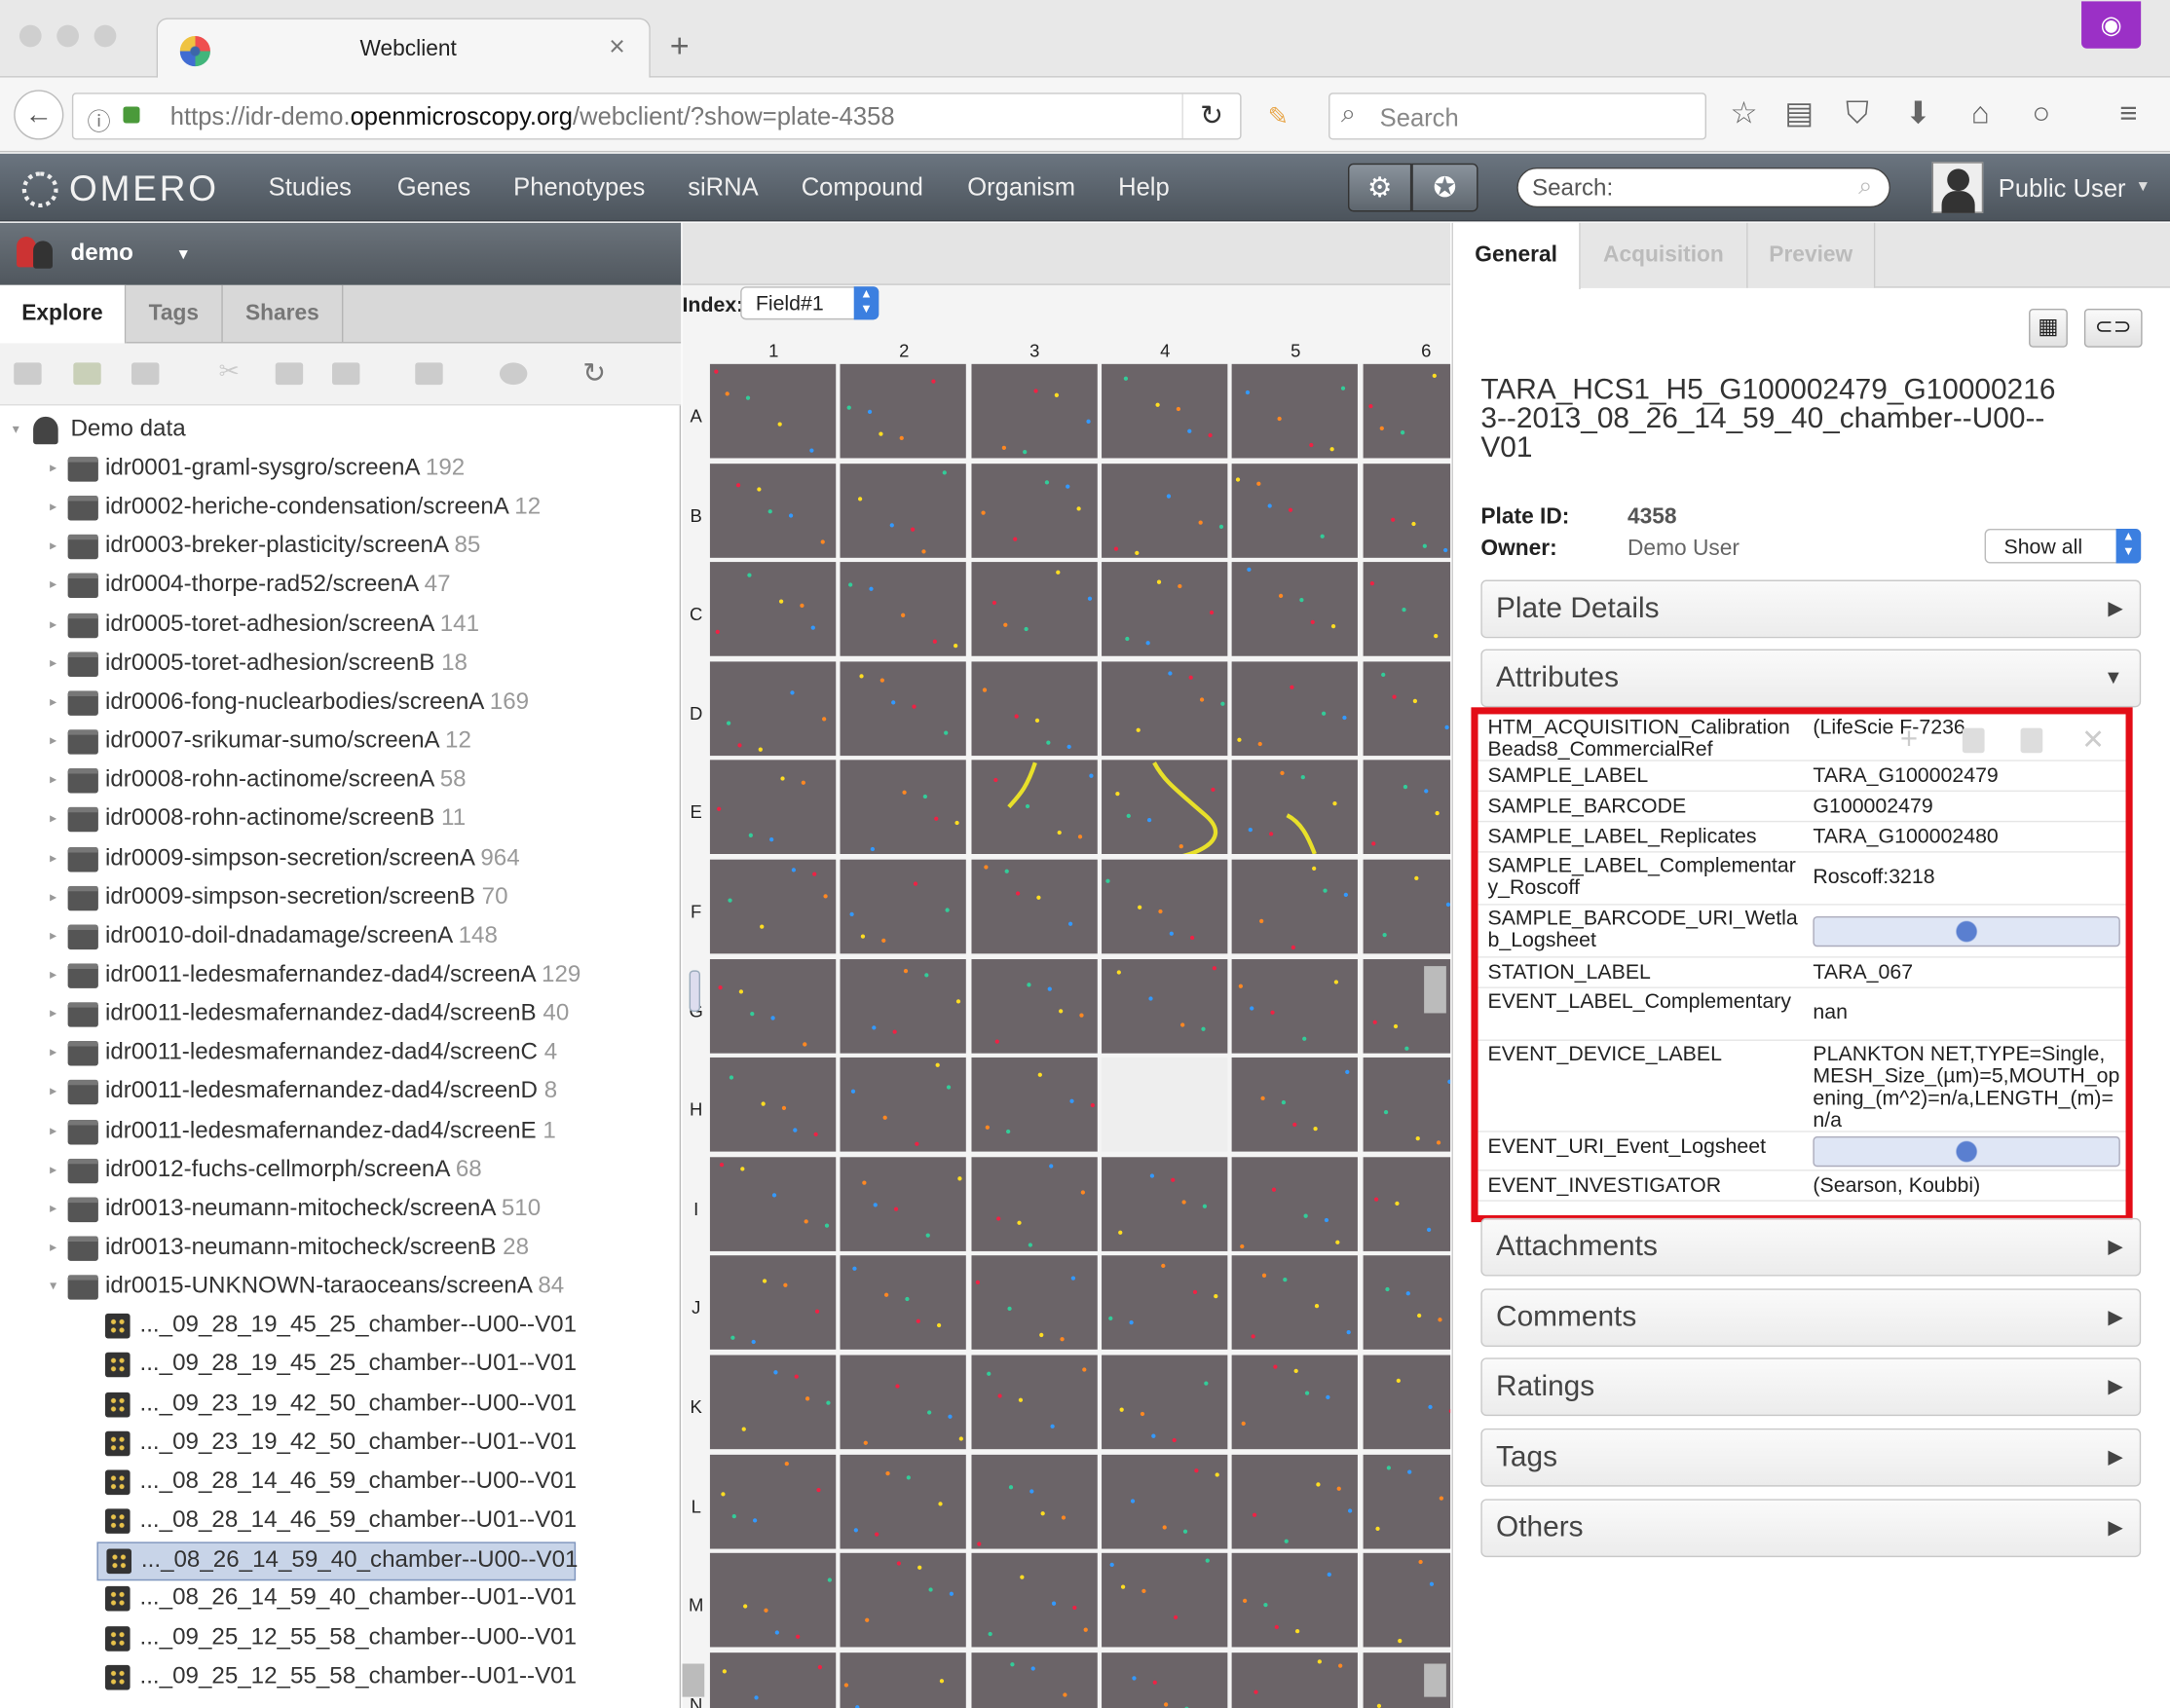 The image size is (2170, 1708). What do you see at coordinates (31, 36) in the screenshot?
I see `window-close-button` at bounding box center [31, 36].